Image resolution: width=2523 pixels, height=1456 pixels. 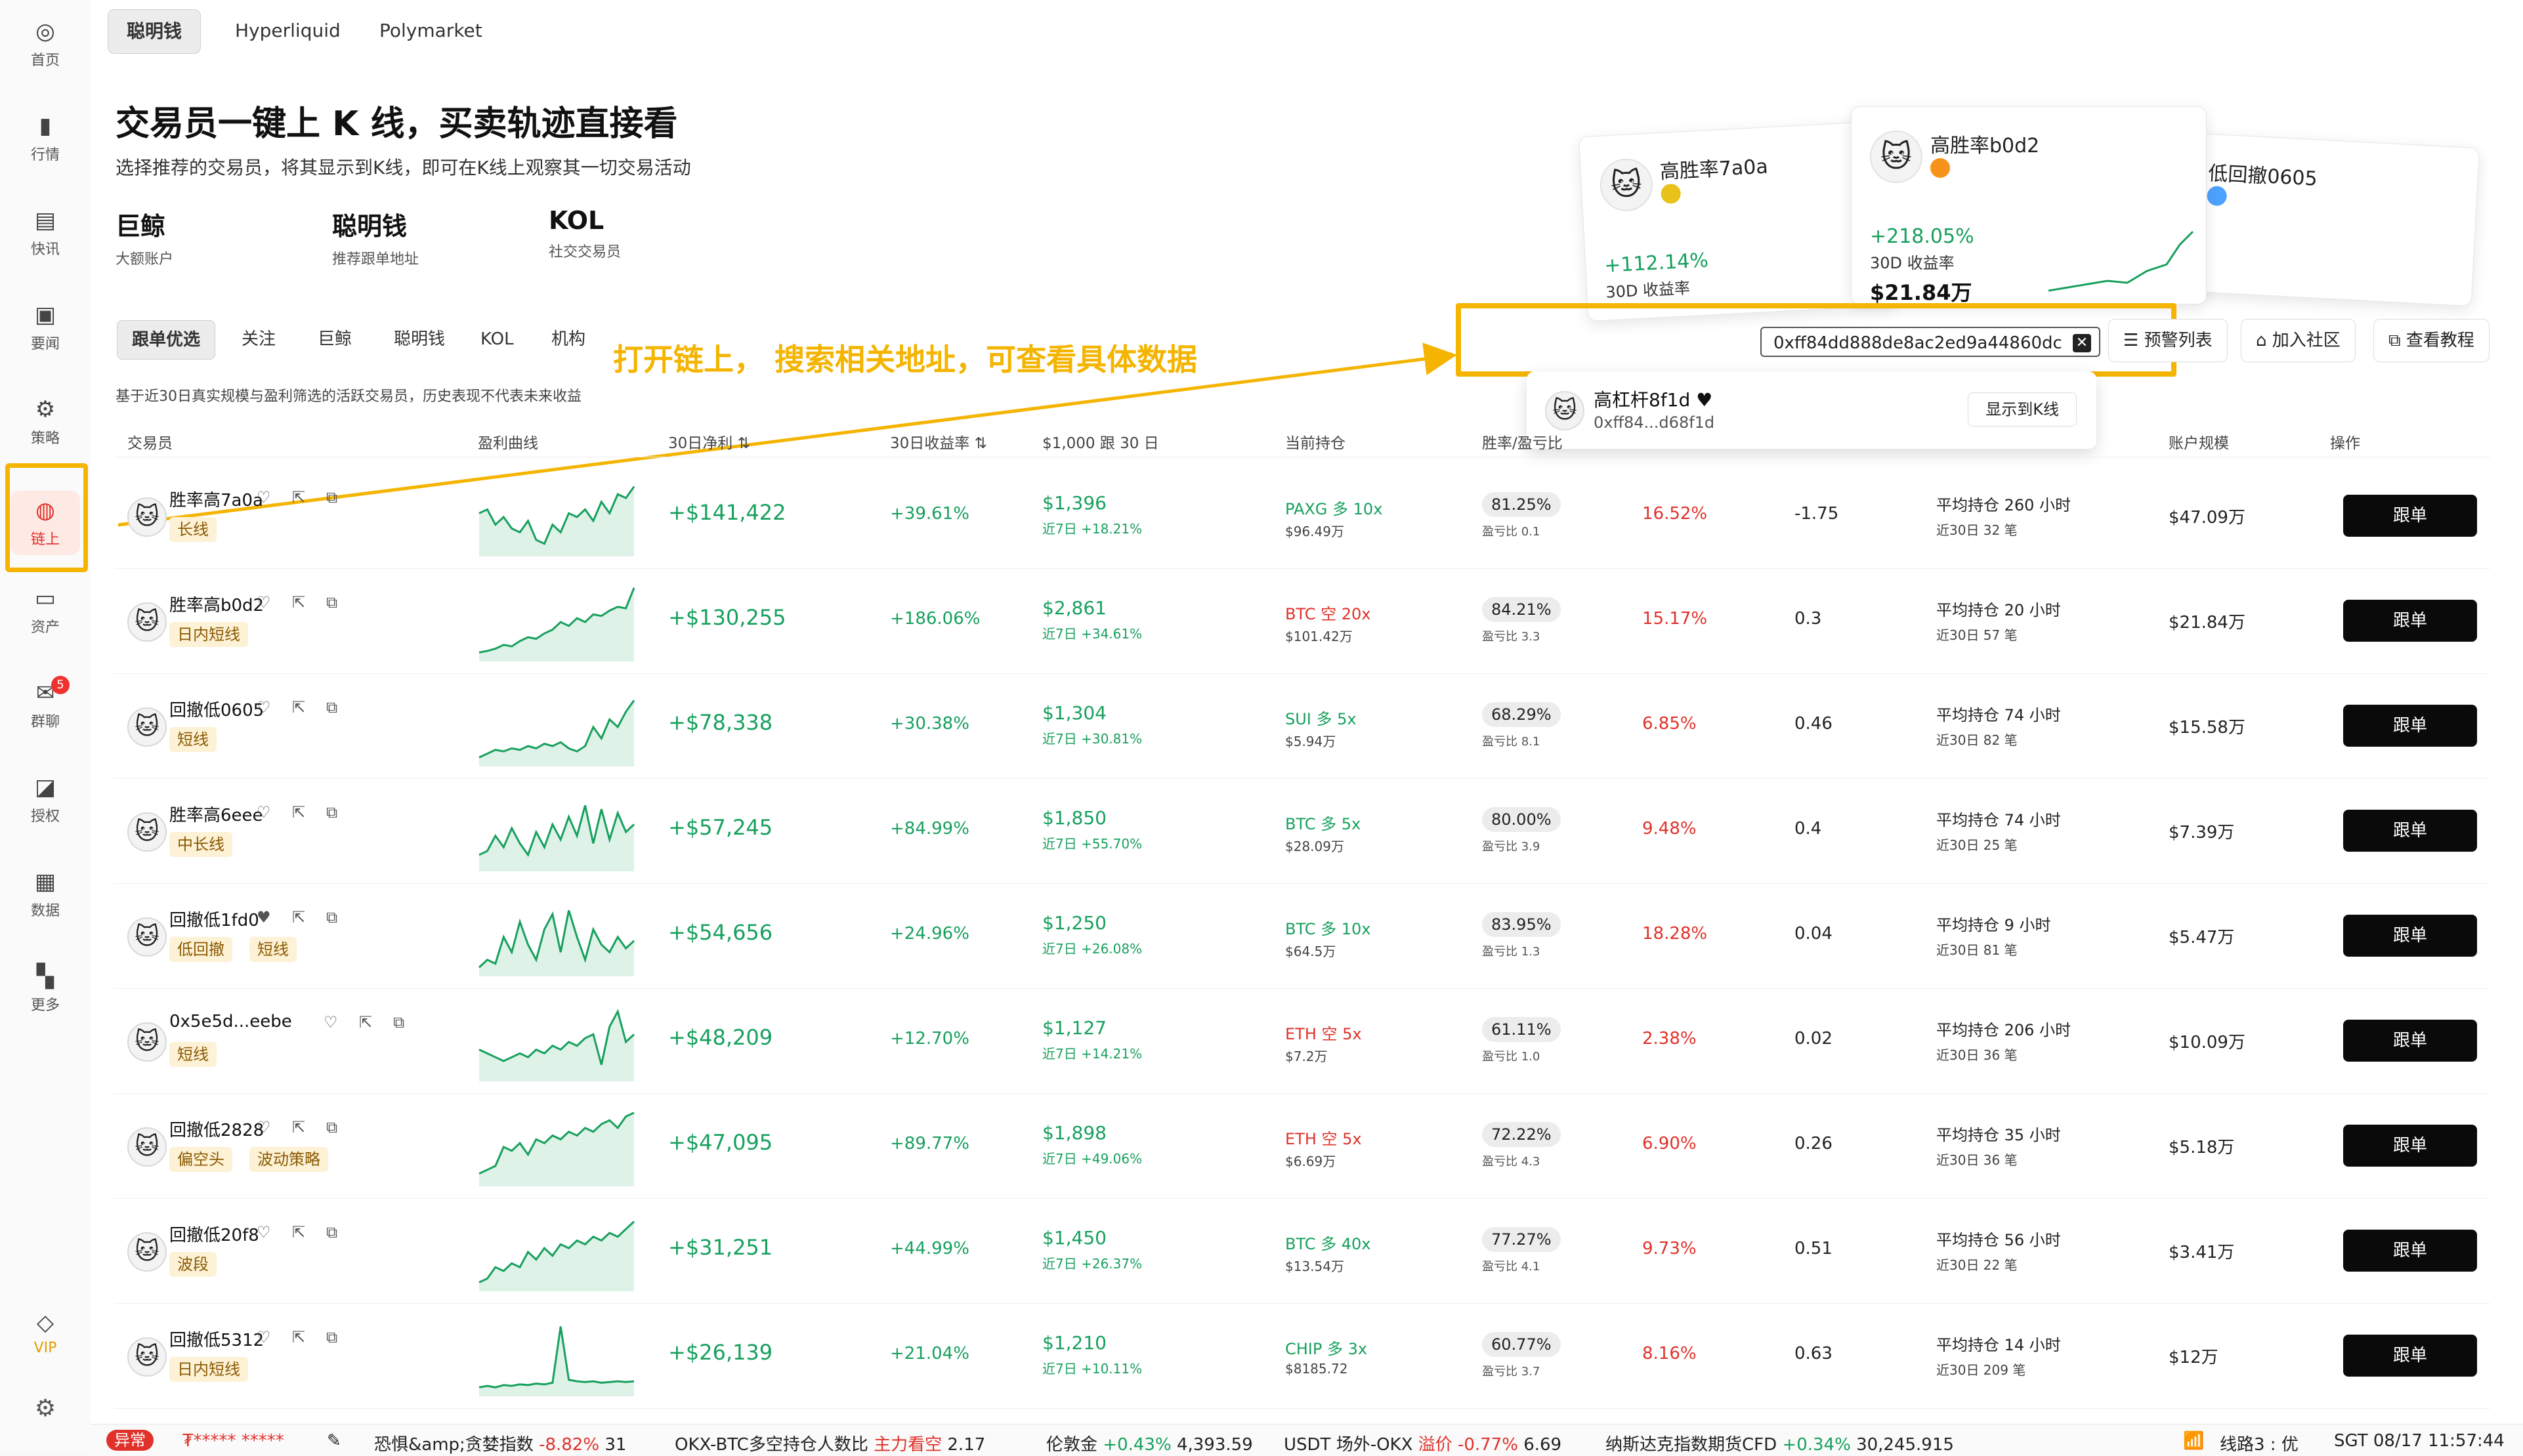 What do you see at coordinates (216, 814) in the screenshot?
I see `trader-name: 胜率高6eee` at bounding box center [216, 814].